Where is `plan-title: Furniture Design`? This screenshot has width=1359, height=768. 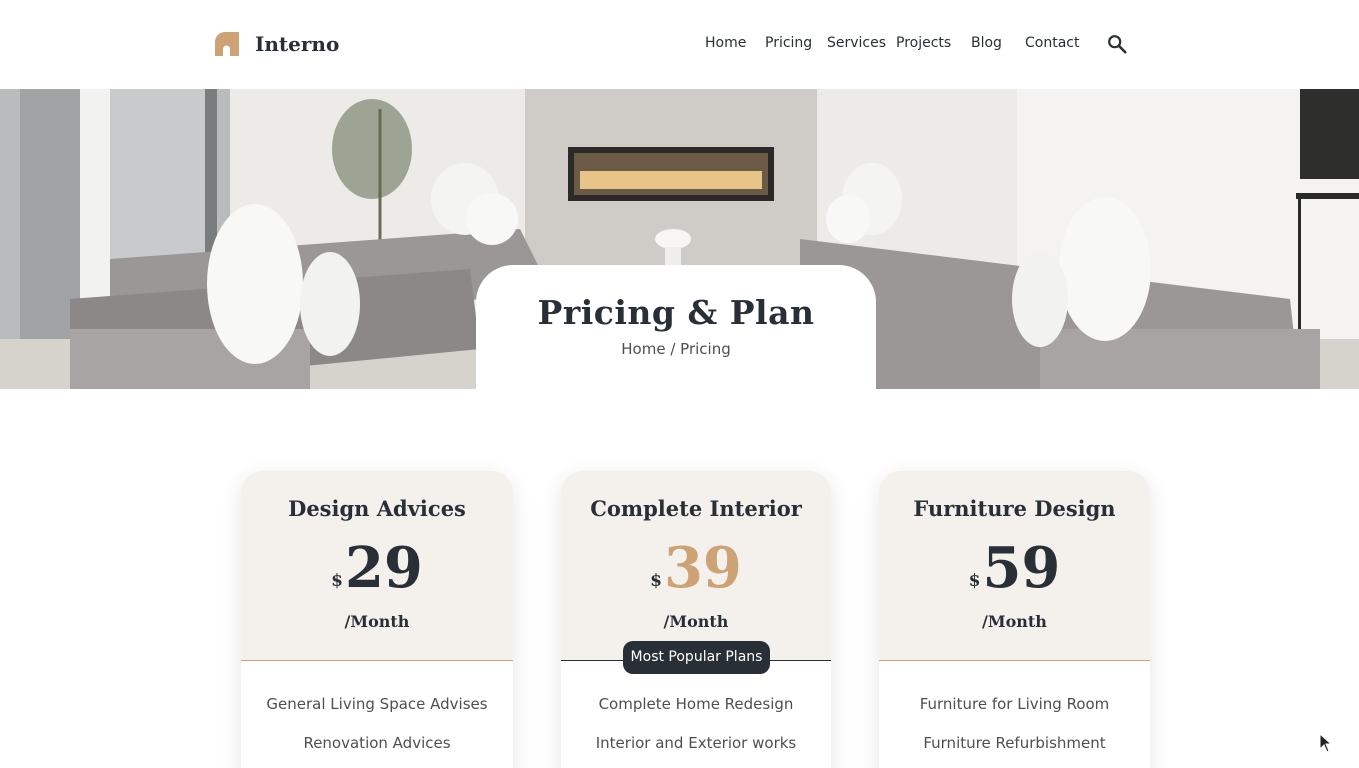
plan-title: Furniture Design is located at coordinates (1014, 508).